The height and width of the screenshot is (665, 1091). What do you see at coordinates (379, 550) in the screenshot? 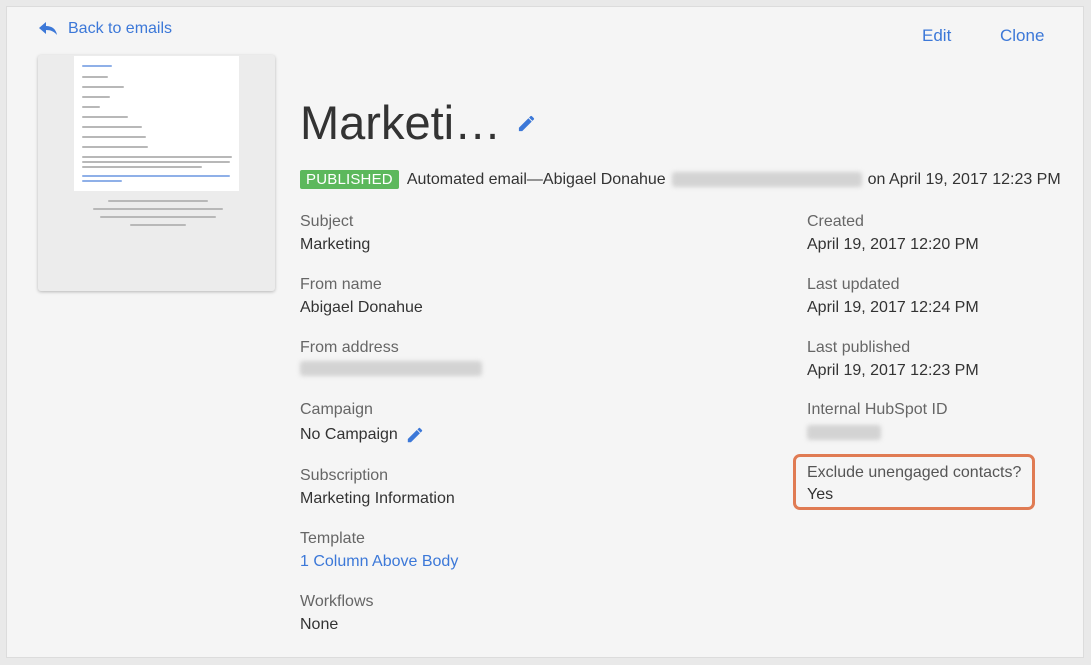
I see `template-field: Template 1 Column Above Body` at bounding box center [379, 550].